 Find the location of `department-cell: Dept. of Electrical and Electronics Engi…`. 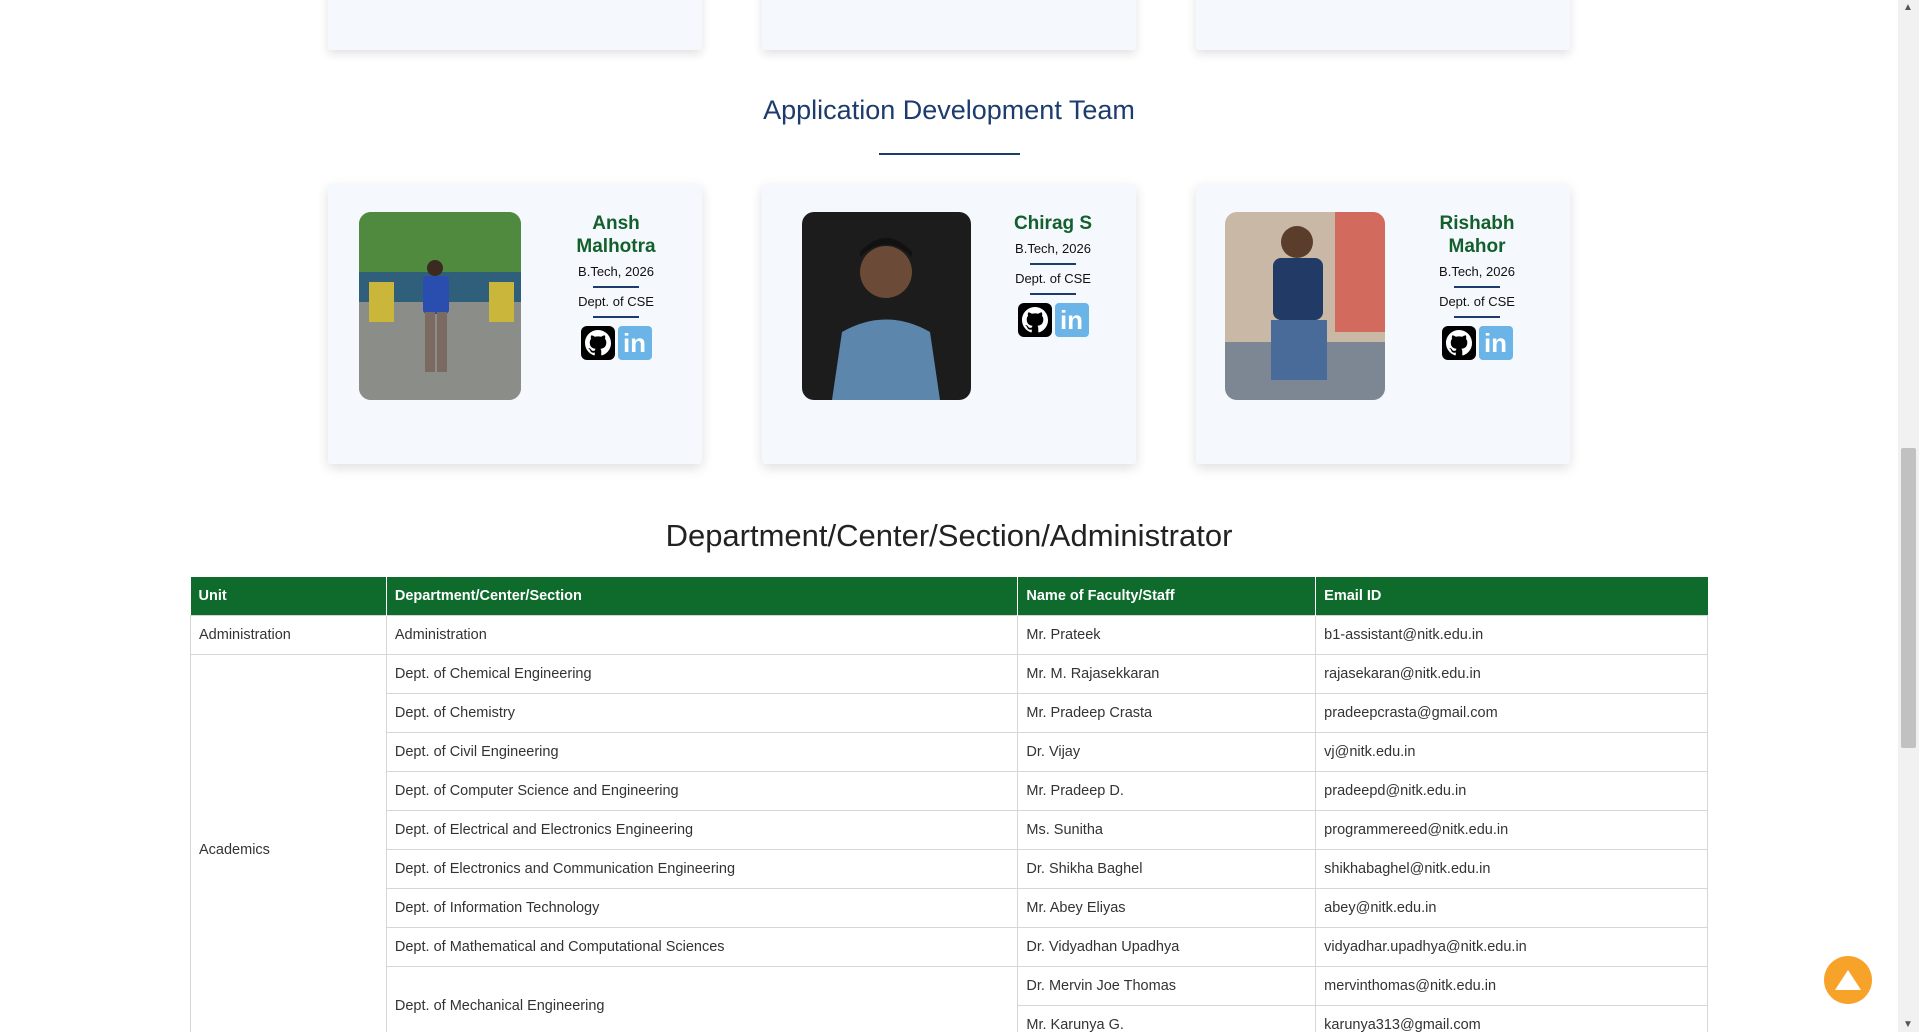

department-cell: Dept. of Electrical and Electronics Engi… is located at coordinates (702, 830).